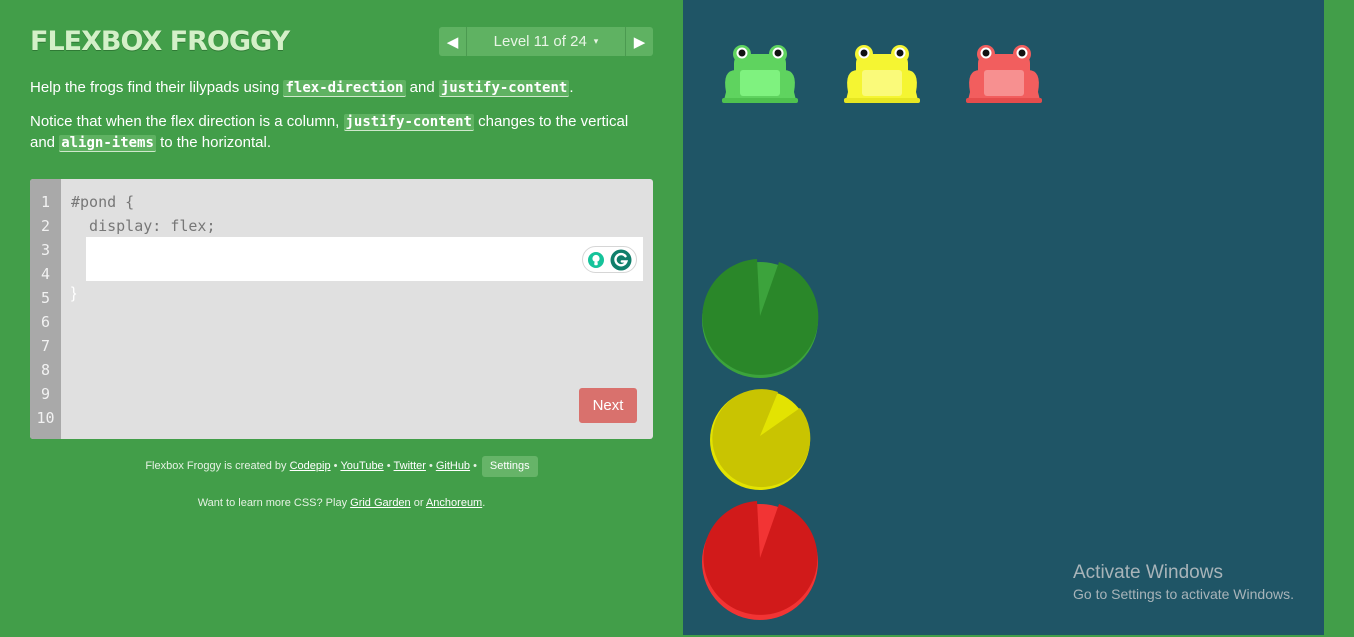 The height and width of the screenshot is (637, 1354). What do you see at coordinates (160, 41) in the screenshot?
I see `game-title: FLEXBOX FROGGY` at bounding box center [160, 41].